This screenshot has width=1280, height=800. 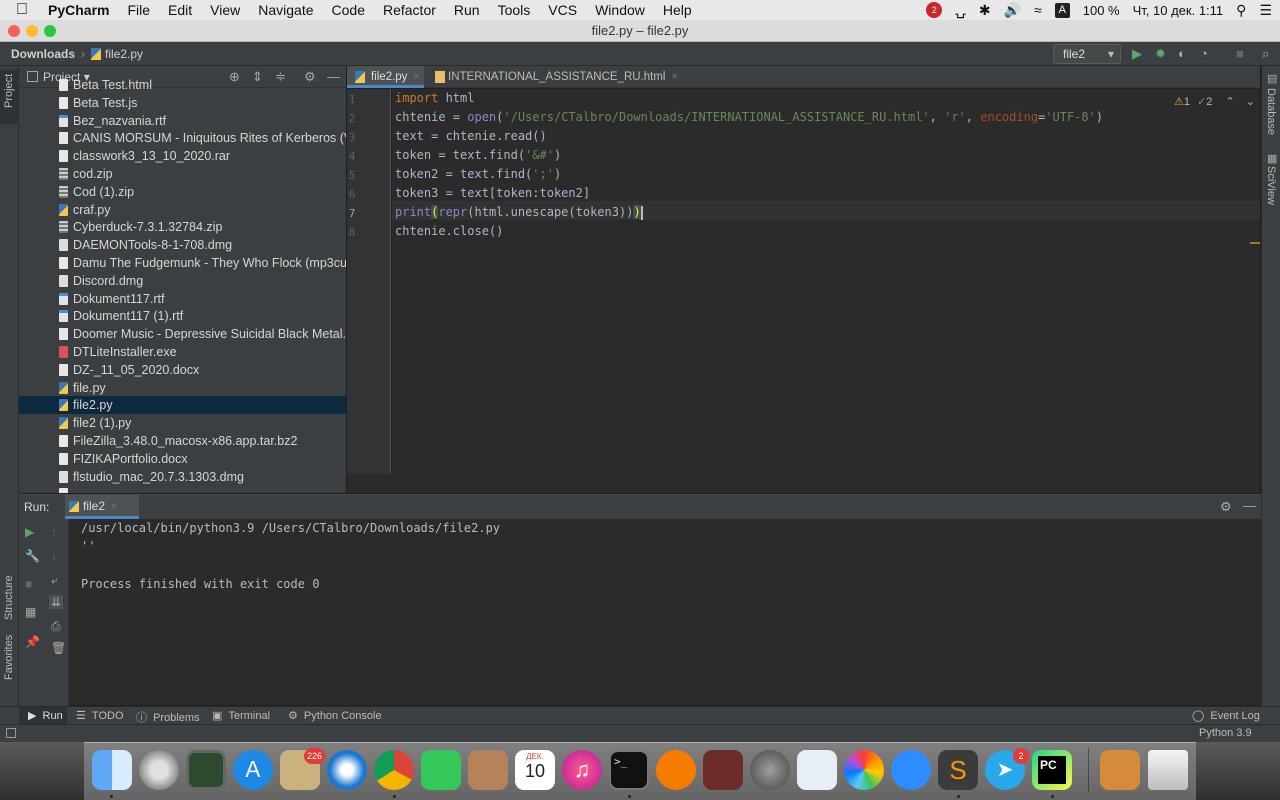 What do you see at coordinates (471, 136) in the screenshot?
I see `code-line: text = chtenie.read()` at bounding box center [471, 136].